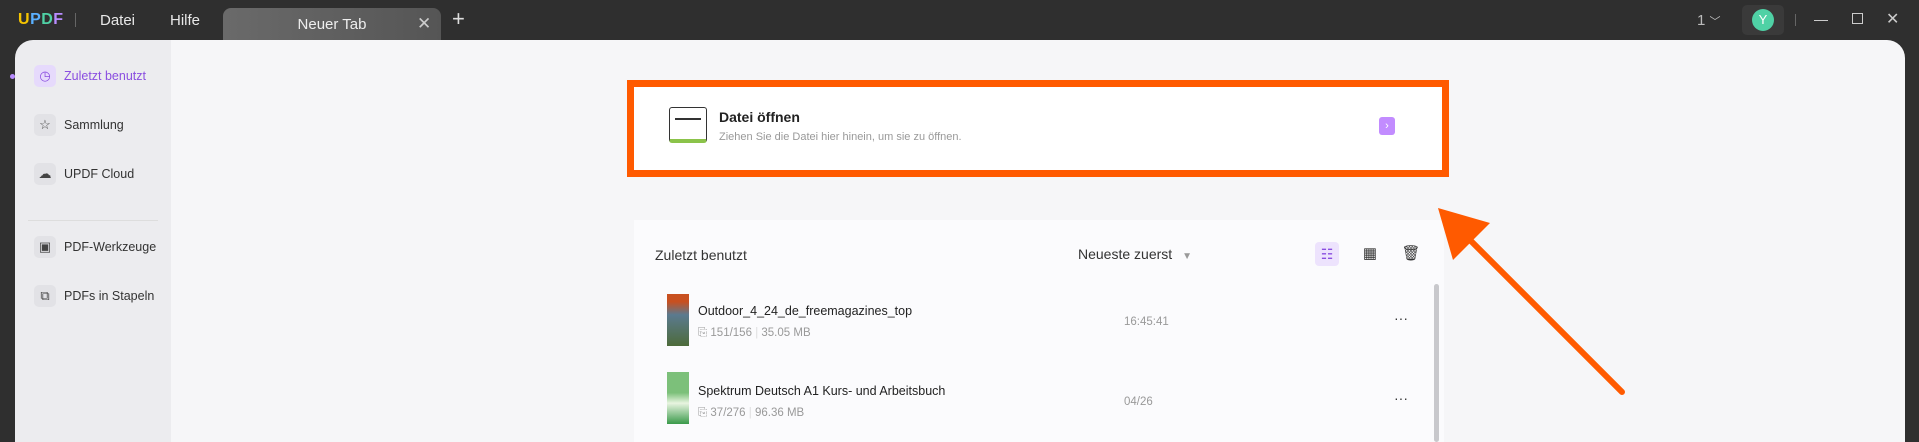 This screenshot has width=1919, height=442. Describe the element at coordinates (90, 76) in the screenshot. I see `sidebar-item-recent: ◷ Zuletzt benutzt` at that location.